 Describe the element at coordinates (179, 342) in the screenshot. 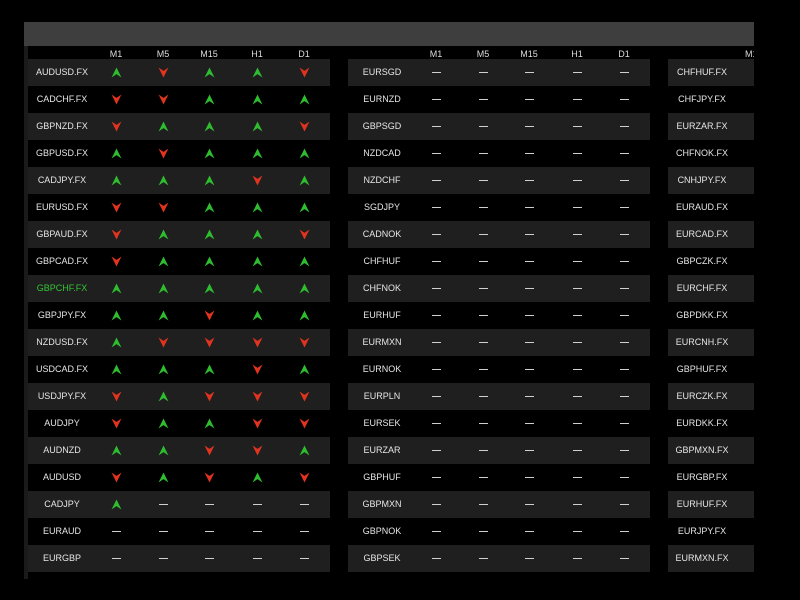

I see `signal-row: NZDUSD.FX` at that location.